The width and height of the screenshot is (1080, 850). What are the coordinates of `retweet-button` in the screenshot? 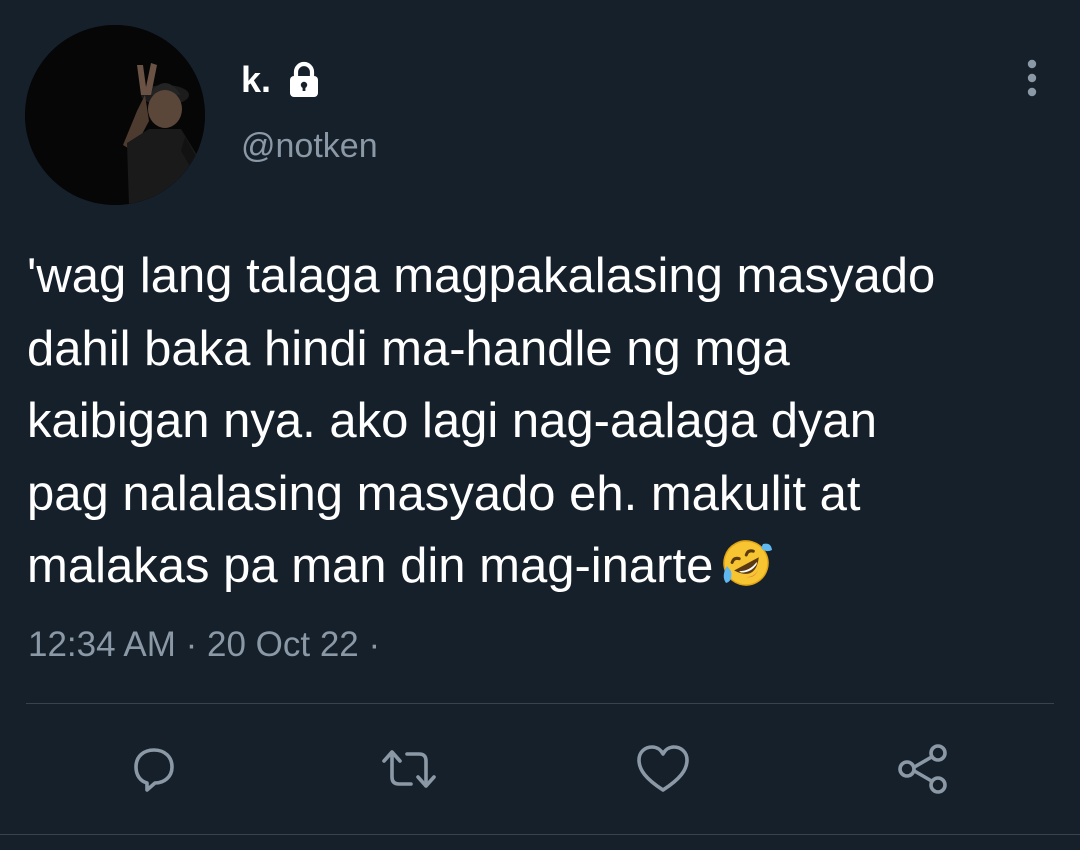 It's located at (409, 769).